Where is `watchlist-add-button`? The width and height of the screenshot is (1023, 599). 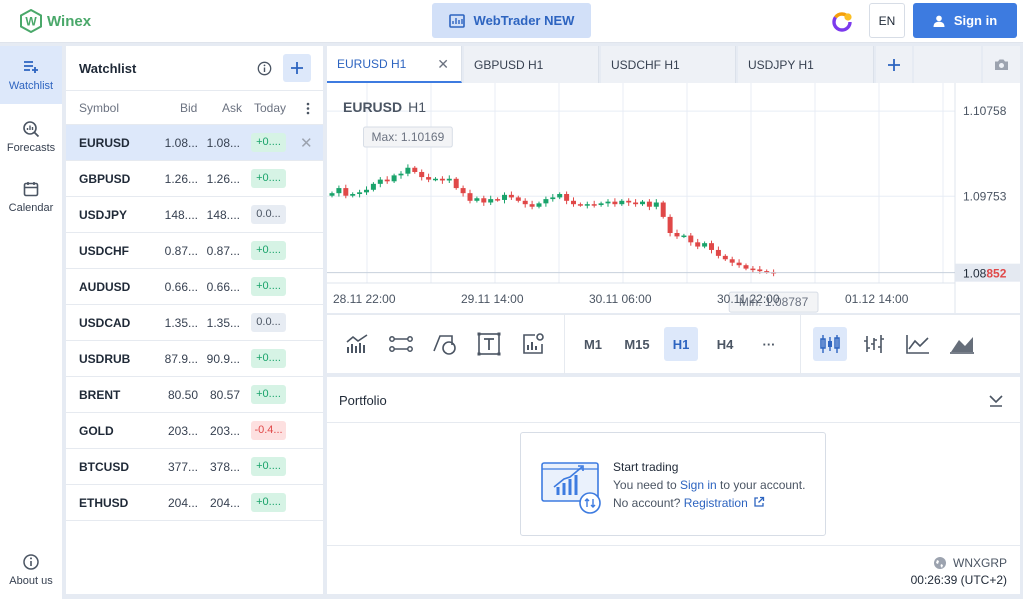
watchlist-add-button is located at coordinates (297, 68).